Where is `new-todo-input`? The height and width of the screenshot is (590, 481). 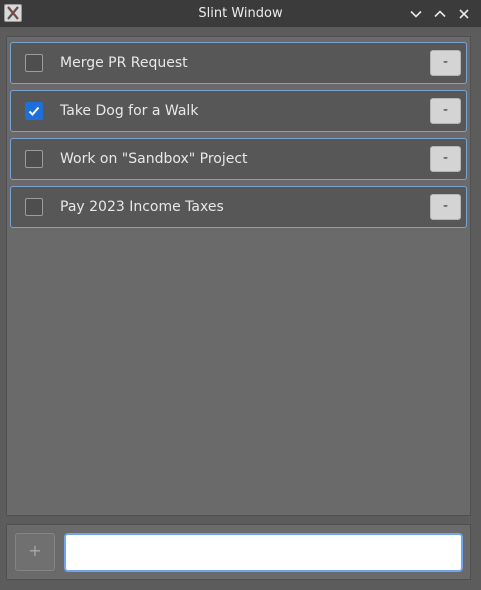 new-todo-input is located at coordinates (263, 552).